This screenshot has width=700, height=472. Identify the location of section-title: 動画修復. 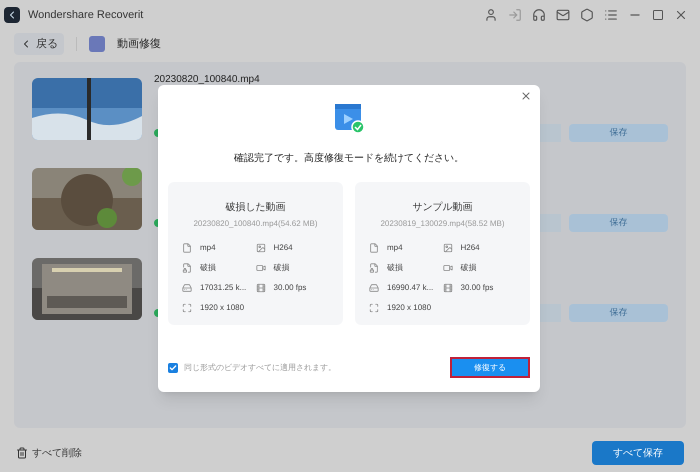
(139, 44).